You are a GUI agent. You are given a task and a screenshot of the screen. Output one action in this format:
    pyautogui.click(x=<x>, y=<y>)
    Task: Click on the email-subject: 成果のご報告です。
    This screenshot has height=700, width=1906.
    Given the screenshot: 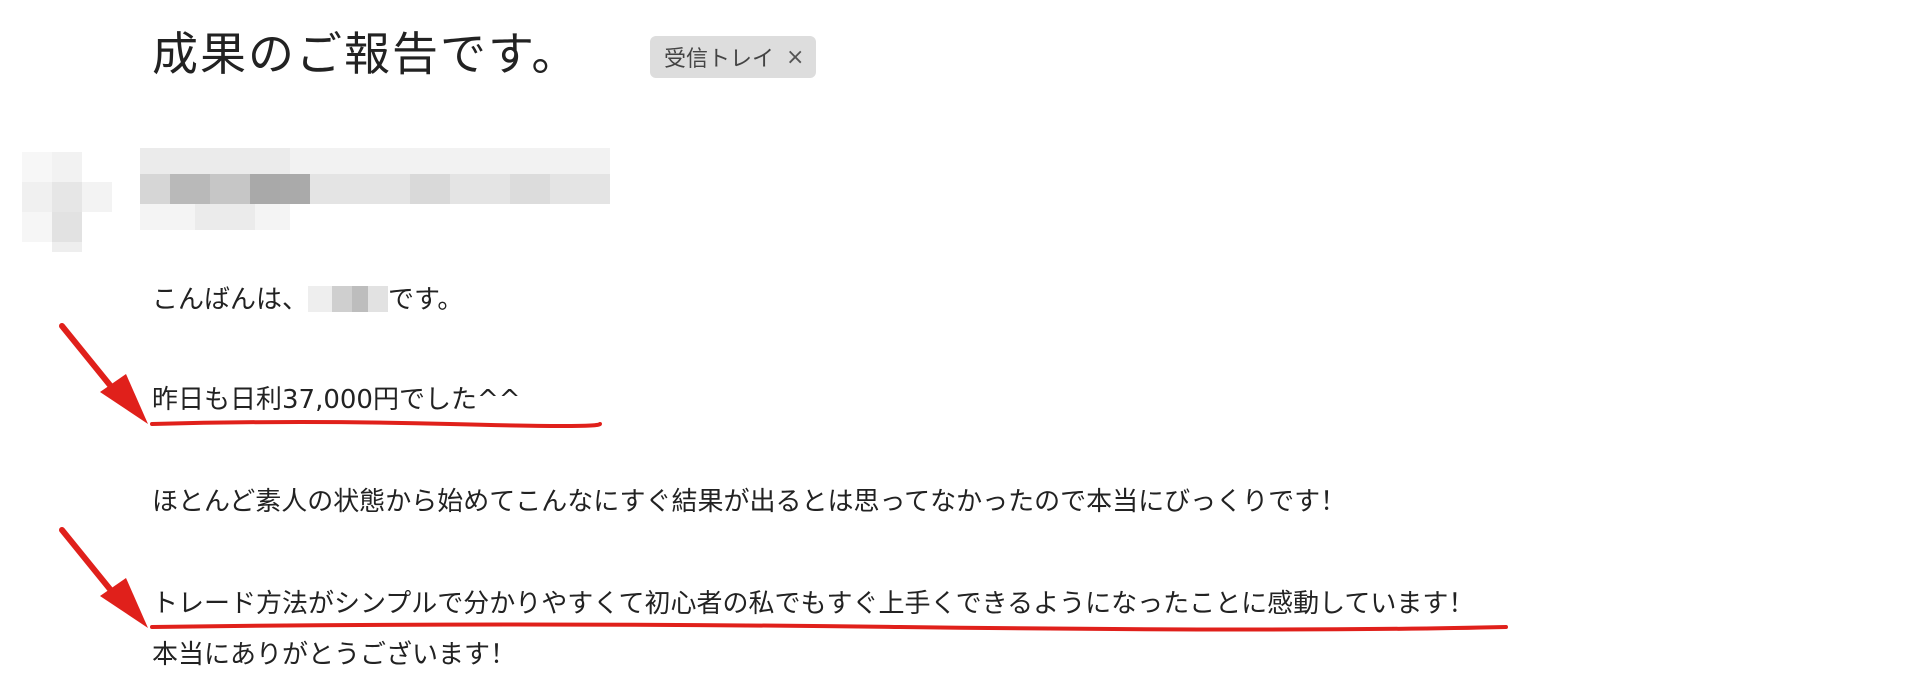 What is the action you would take?
    pyautogui.click(x=366, y=54)
    